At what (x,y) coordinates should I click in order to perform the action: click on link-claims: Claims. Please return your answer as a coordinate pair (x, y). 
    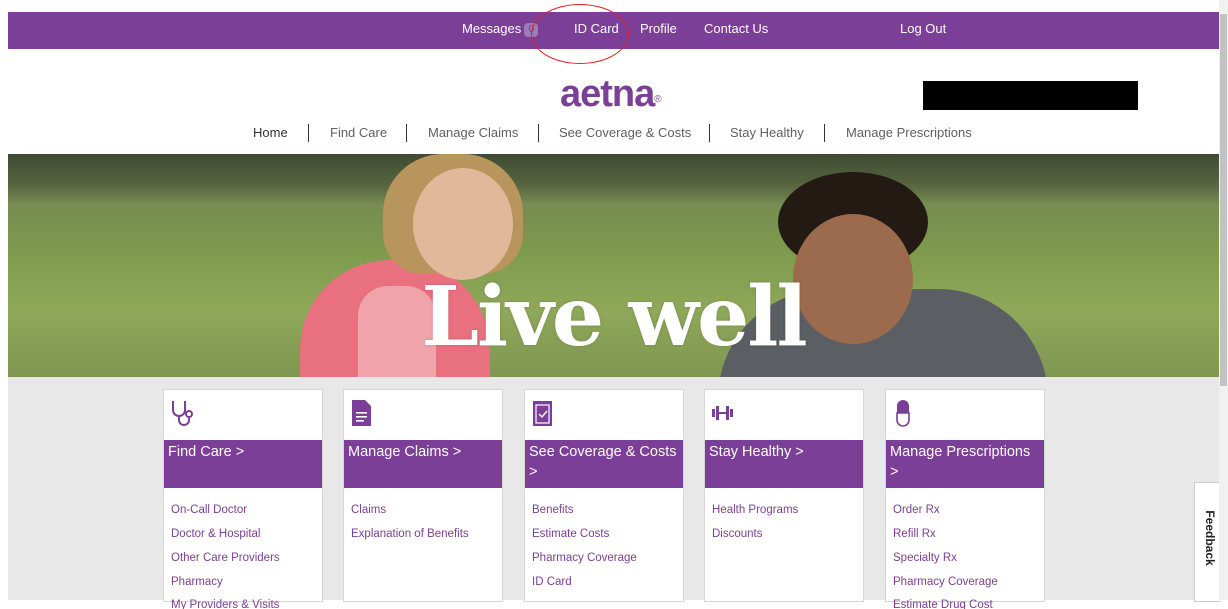
    Looking at the image, I should click on (410, 510).